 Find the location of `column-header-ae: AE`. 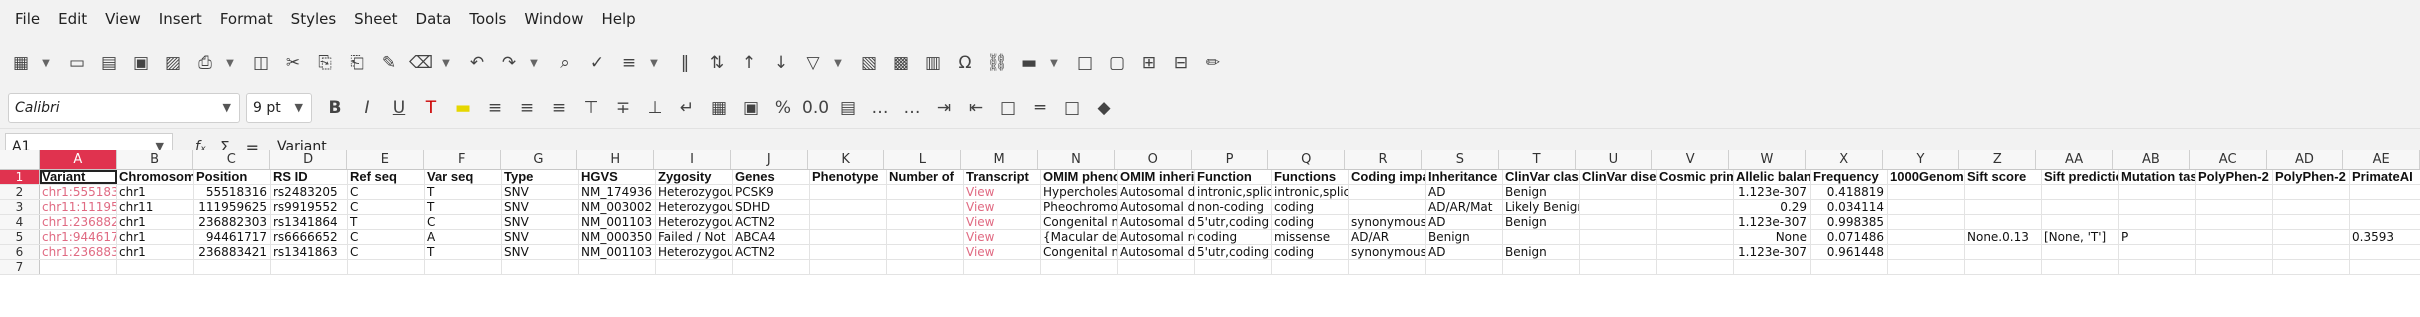

column-header-ae: AE is located at coordinates (2381, 159).